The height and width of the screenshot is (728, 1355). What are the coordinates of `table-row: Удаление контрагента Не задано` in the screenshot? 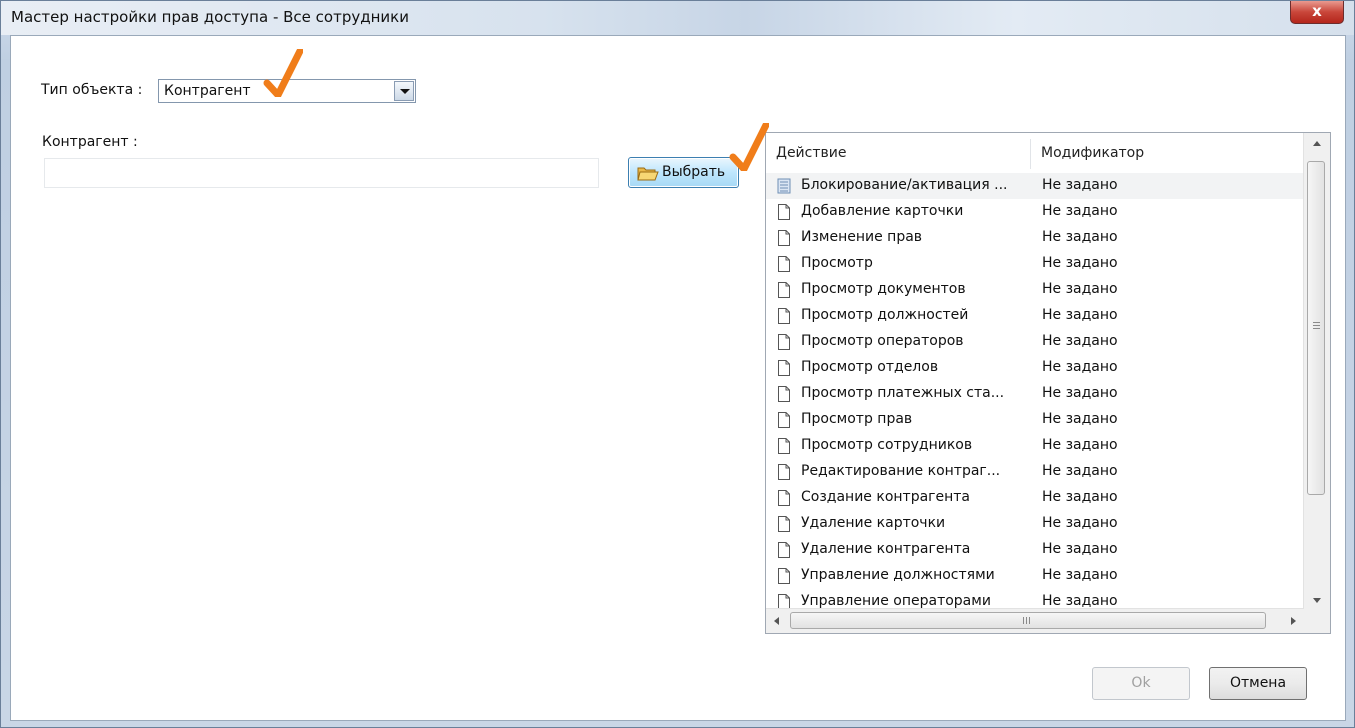 It's located at (1035, 550).